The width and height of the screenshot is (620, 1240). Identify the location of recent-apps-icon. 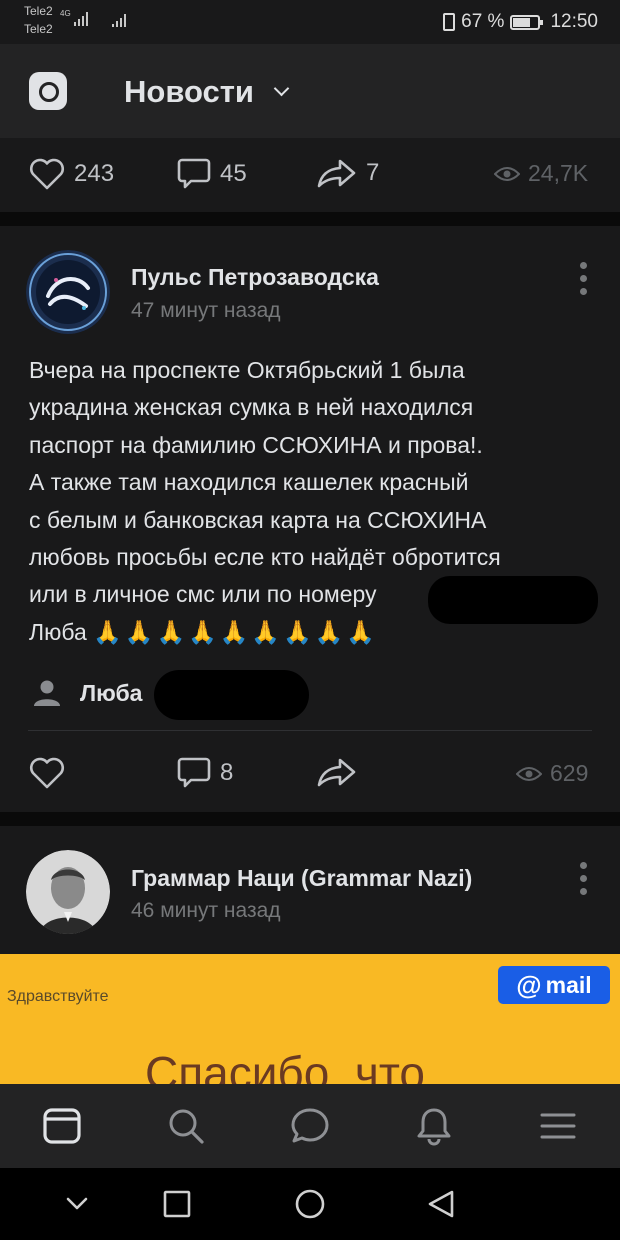
(177, 1204).